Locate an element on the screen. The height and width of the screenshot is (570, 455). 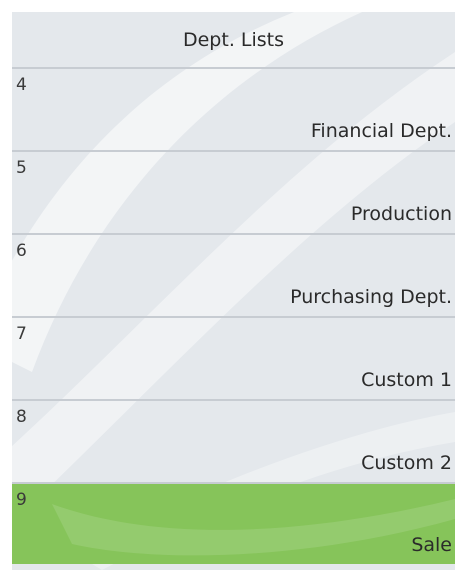
dept-name: Sale is located at coordinates (431, 545).